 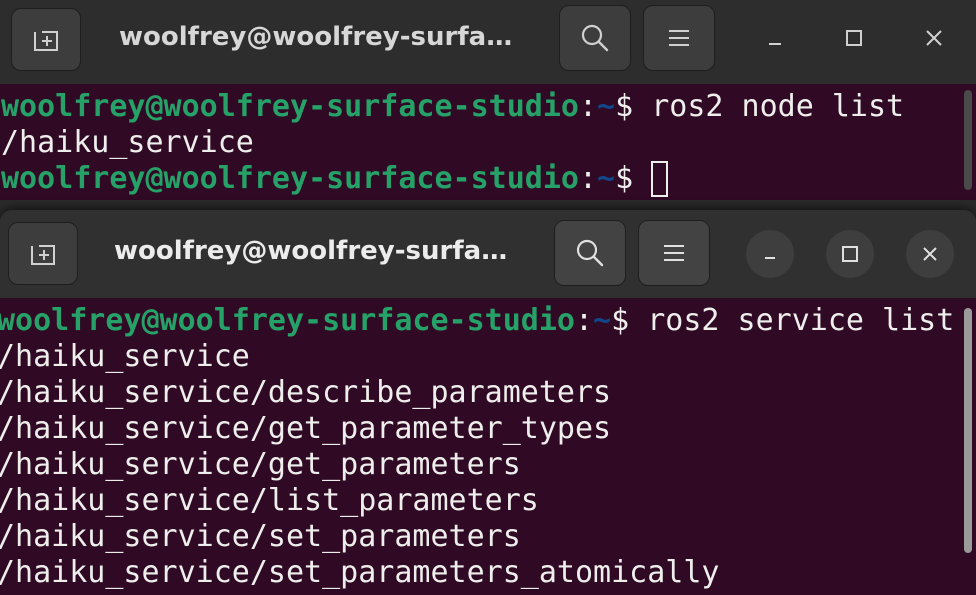 What do you see at coordinates (660, 179) in the screenshot?
I see `text-cursor` at bounding box center [660, 179].